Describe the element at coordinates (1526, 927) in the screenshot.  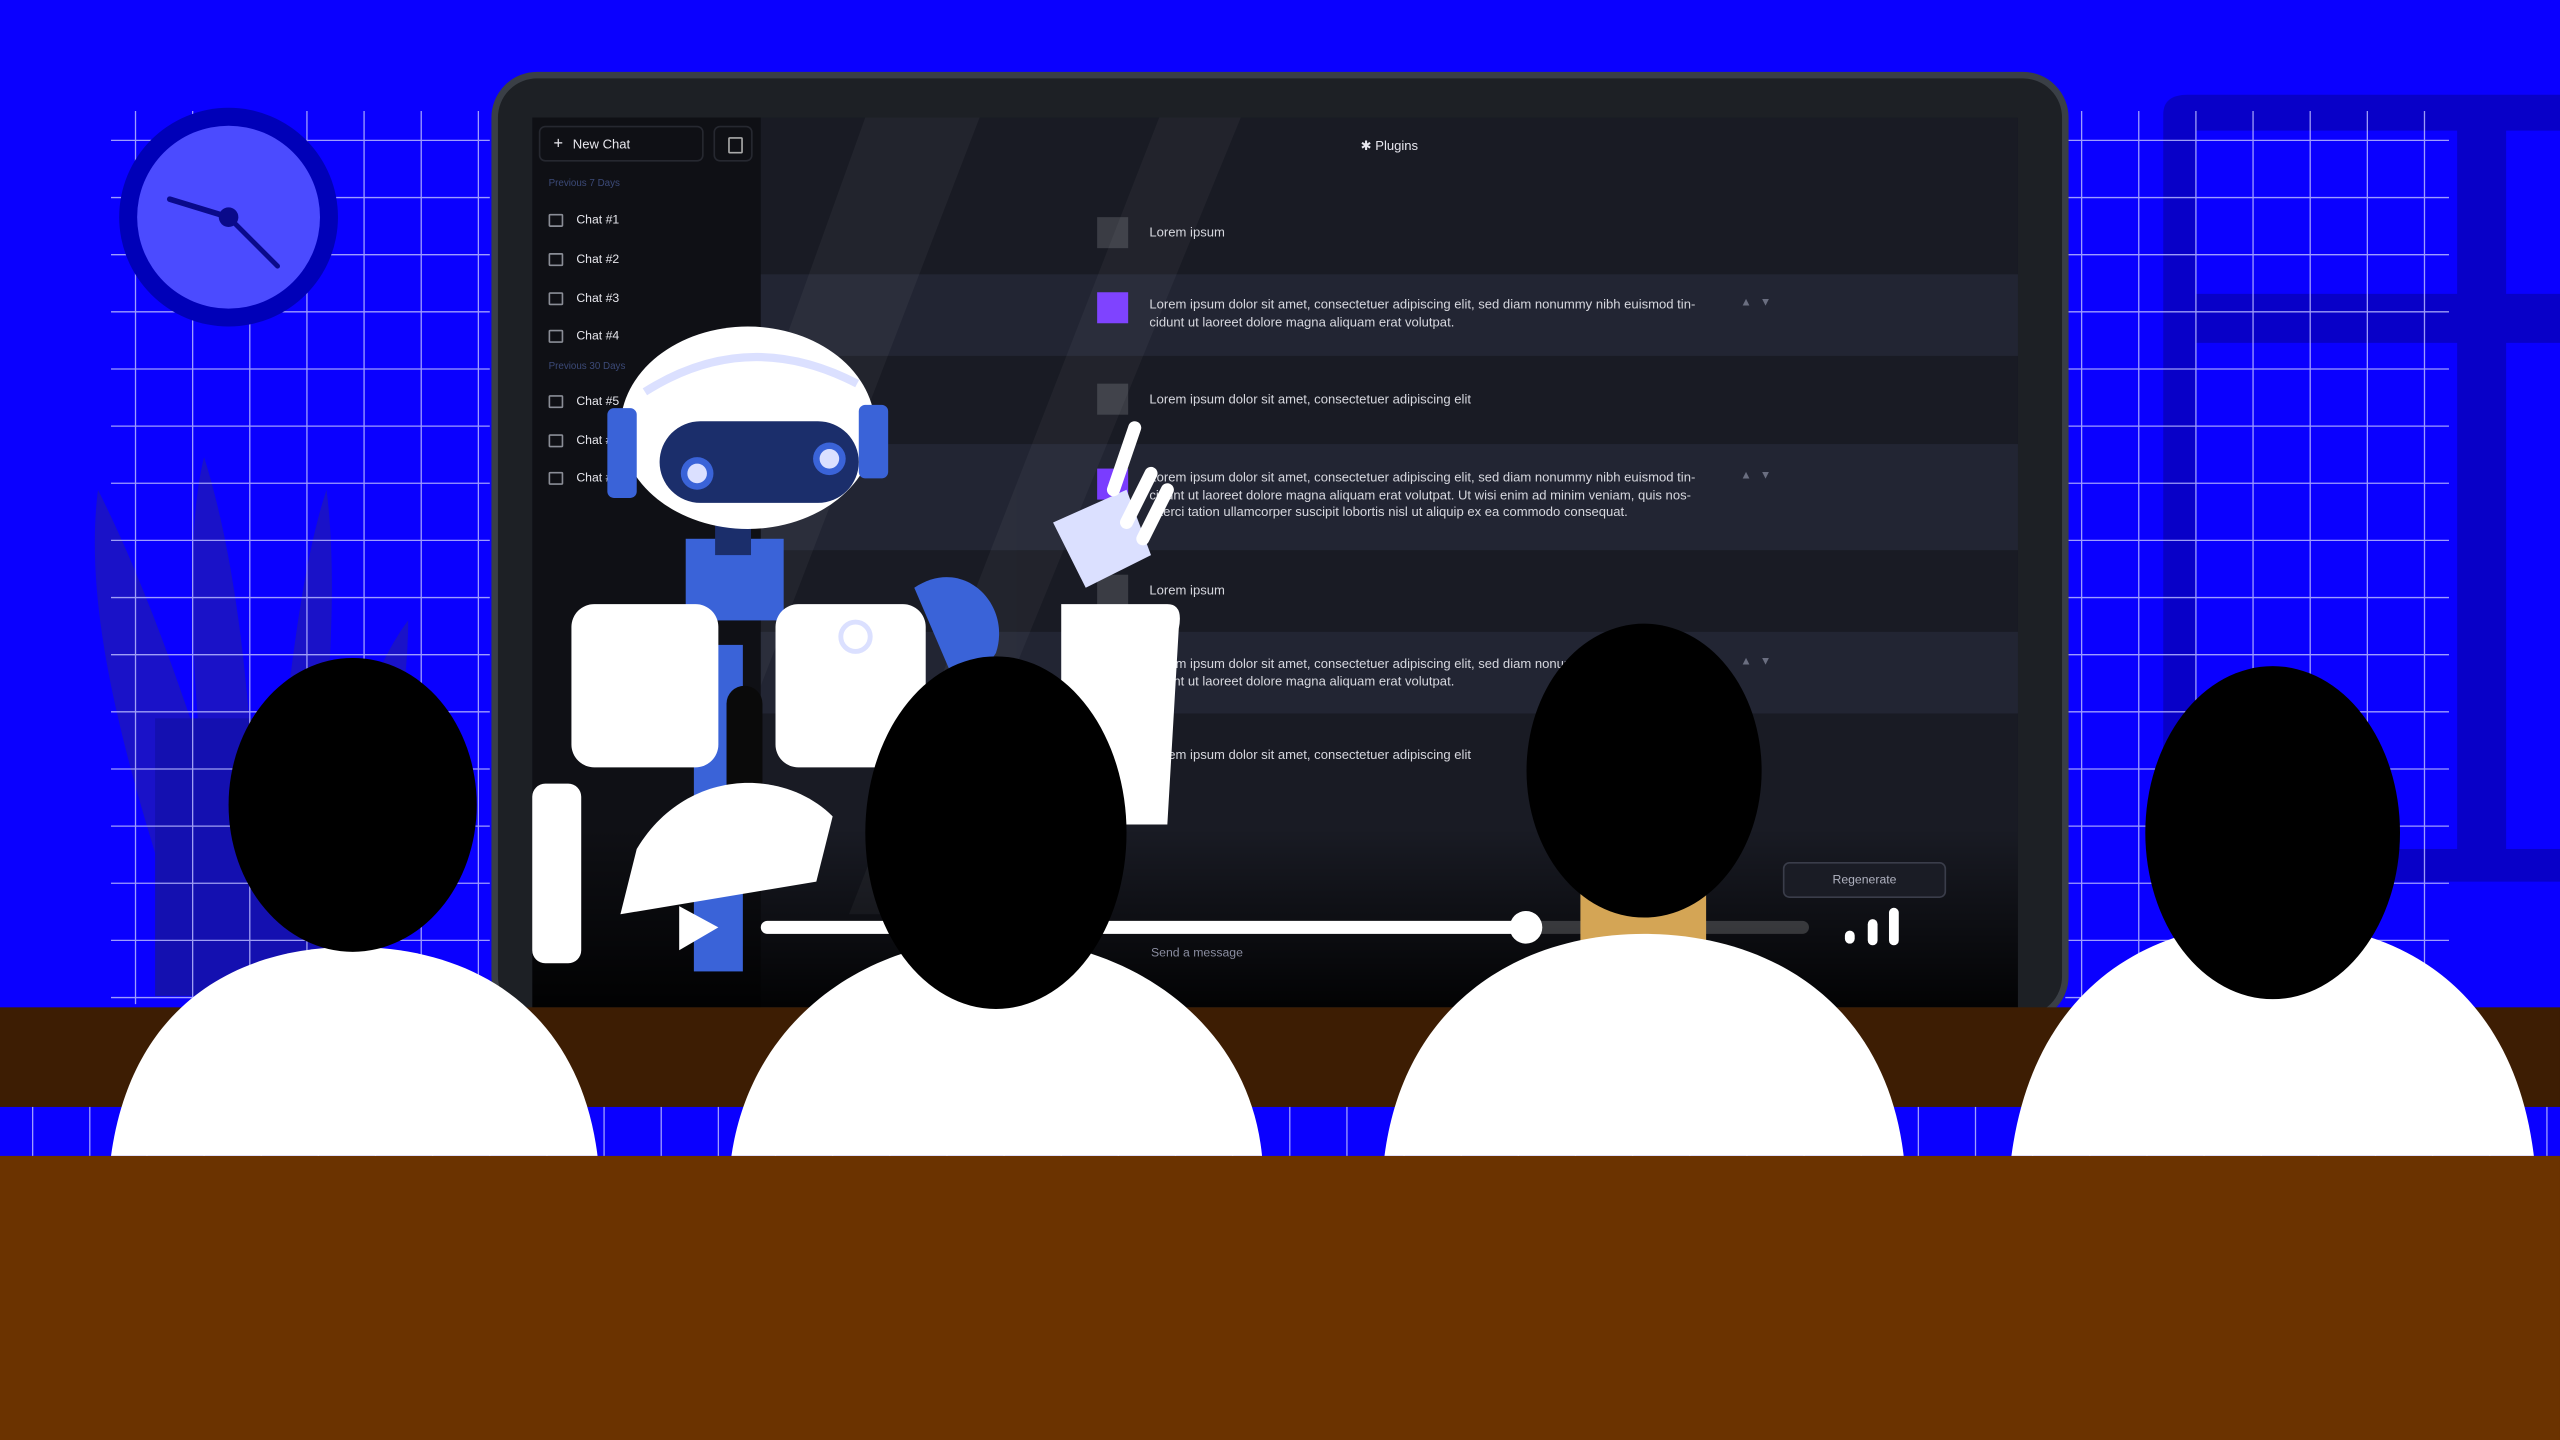
I see `progress-knob` at that location.